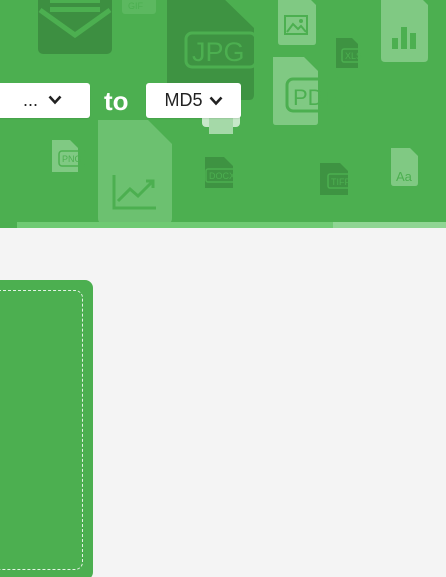 The image size is (446, 577). What do you see at coordinates (136, 6) in the screenshot?
I see `gif-icon-label: GIF` at bounding box center [136, 6].